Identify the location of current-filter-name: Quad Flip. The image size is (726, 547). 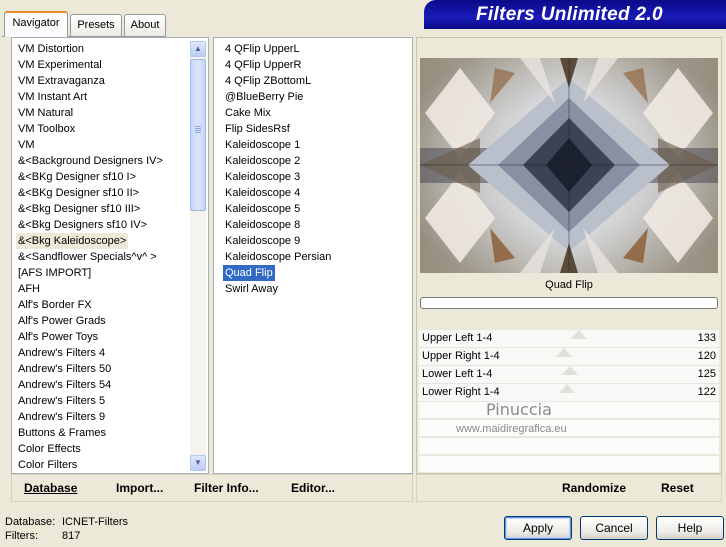
(569, 285).